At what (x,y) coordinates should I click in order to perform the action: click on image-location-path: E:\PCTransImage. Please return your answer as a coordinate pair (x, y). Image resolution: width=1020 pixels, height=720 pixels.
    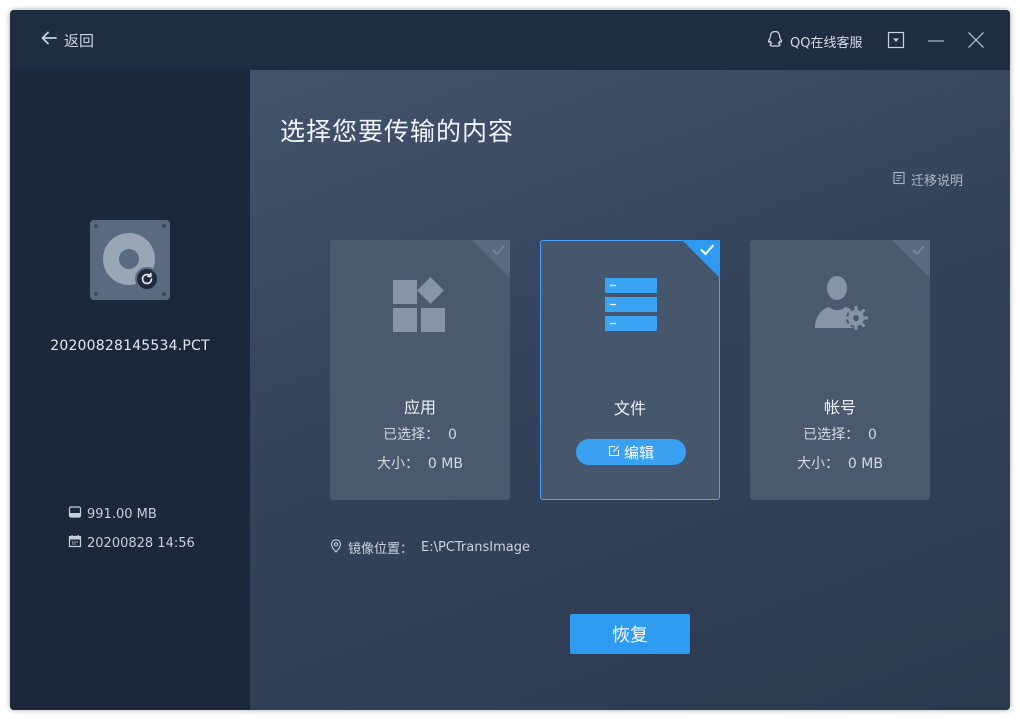
    Looking at the image, I should click on (475, 547).